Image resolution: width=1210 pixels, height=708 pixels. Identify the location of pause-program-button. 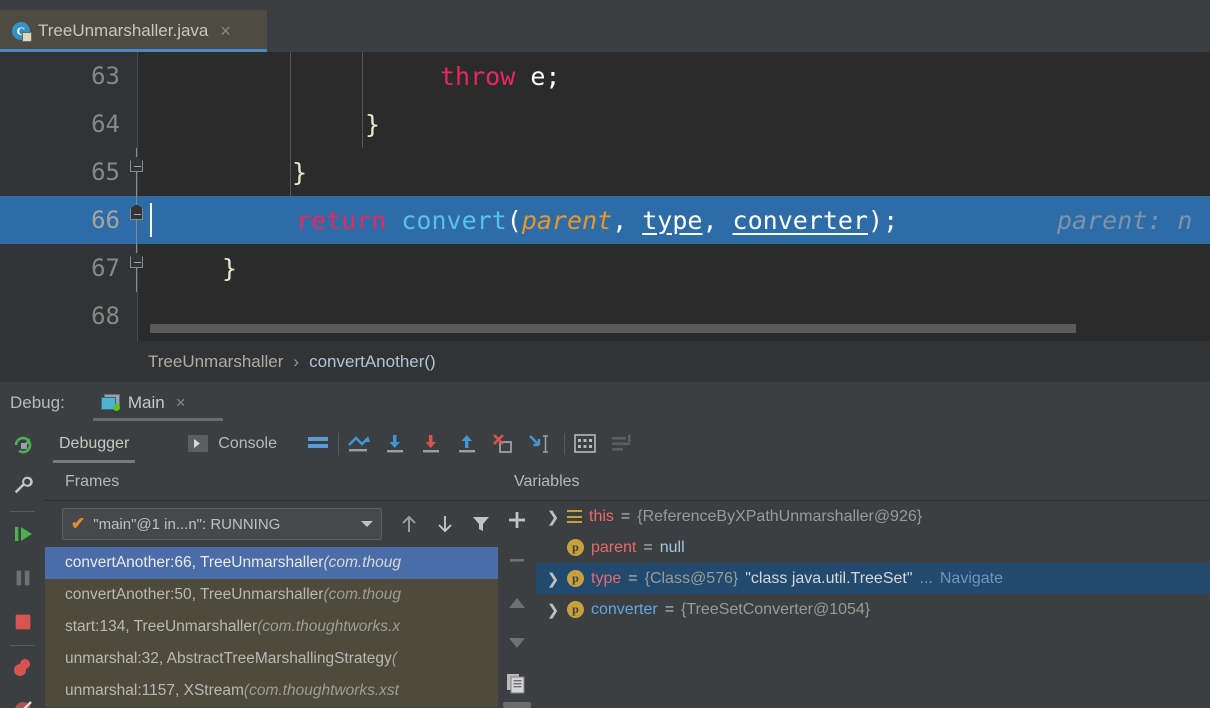
(22, 578).